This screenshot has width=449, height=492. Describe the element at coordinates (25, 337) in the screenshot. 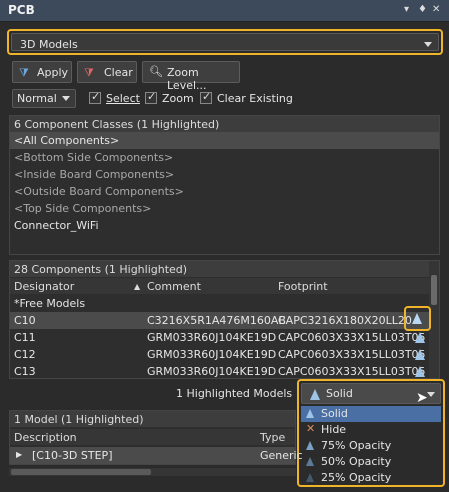

I see `cell-designator: C11` at that location.